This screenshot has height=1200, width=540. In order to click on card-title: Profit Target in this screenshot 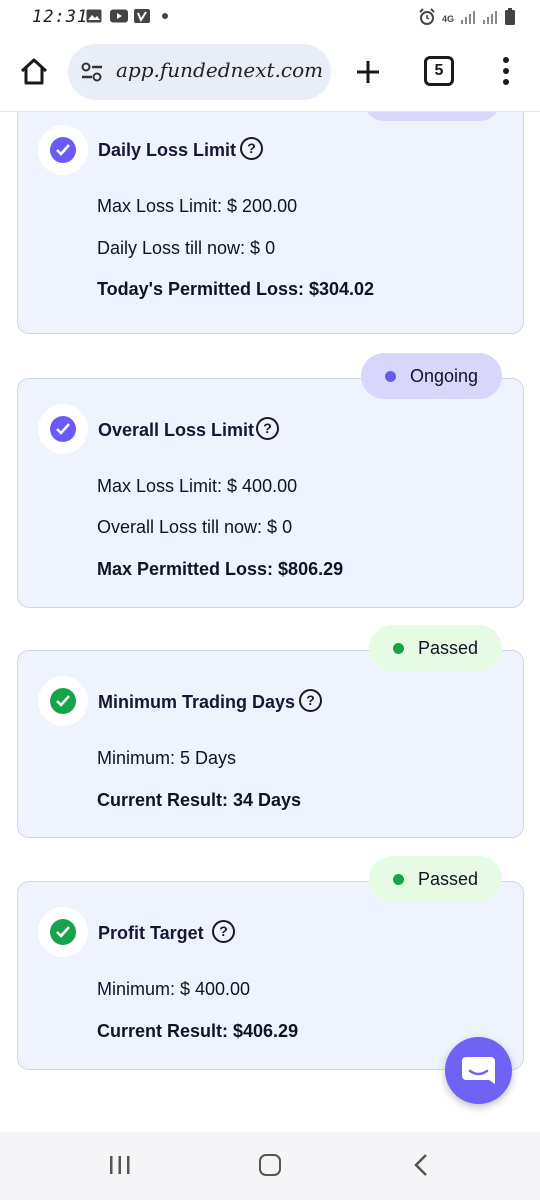, I will do `click(151, 933)`.